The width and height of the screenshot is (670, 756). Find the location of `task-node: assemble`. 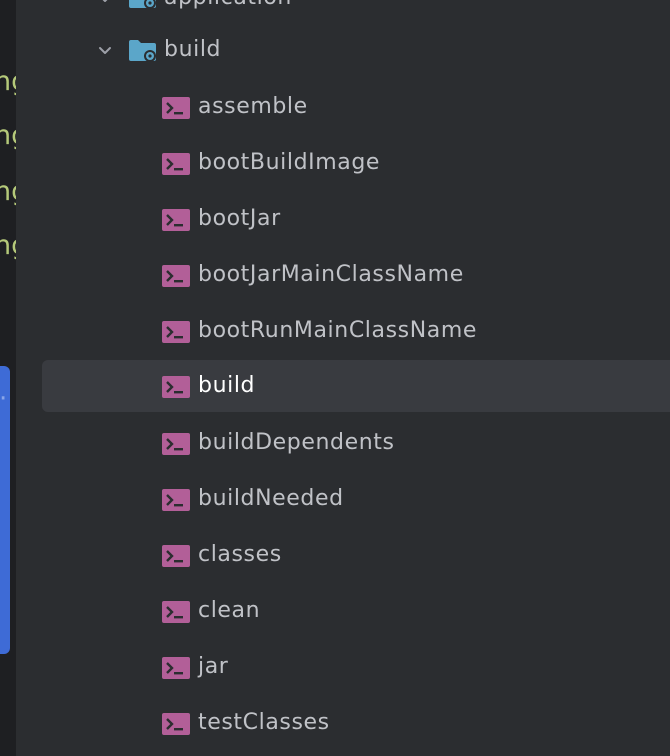

task-node: assemble is located at coordinates (356, 108).